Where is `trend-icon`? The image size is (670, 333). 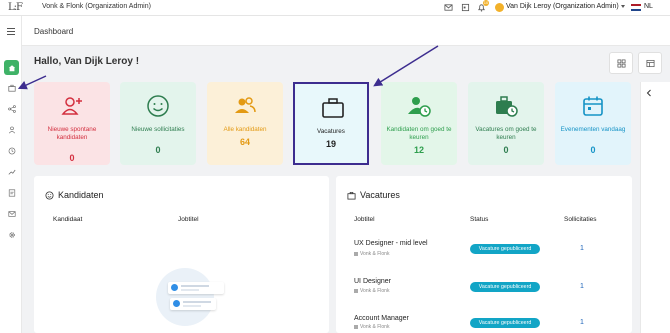
trend-icon is located at coordinates (11, 171).